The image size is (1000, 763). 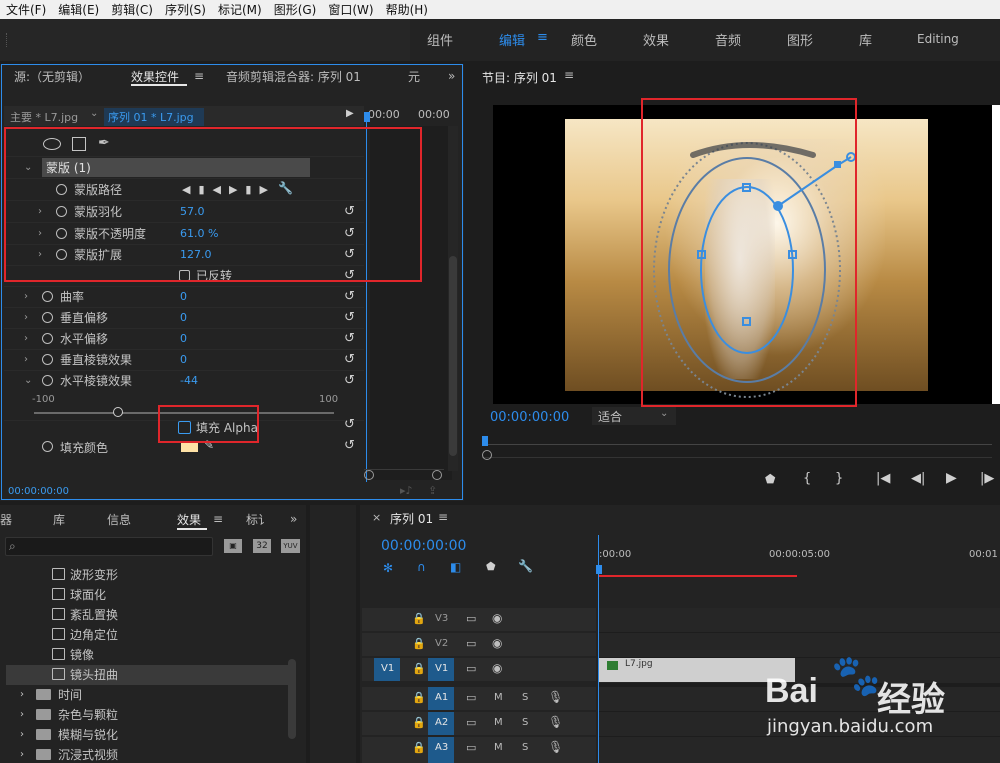 I want to click on tab-metadata: 元, so click(x=414, y=76).